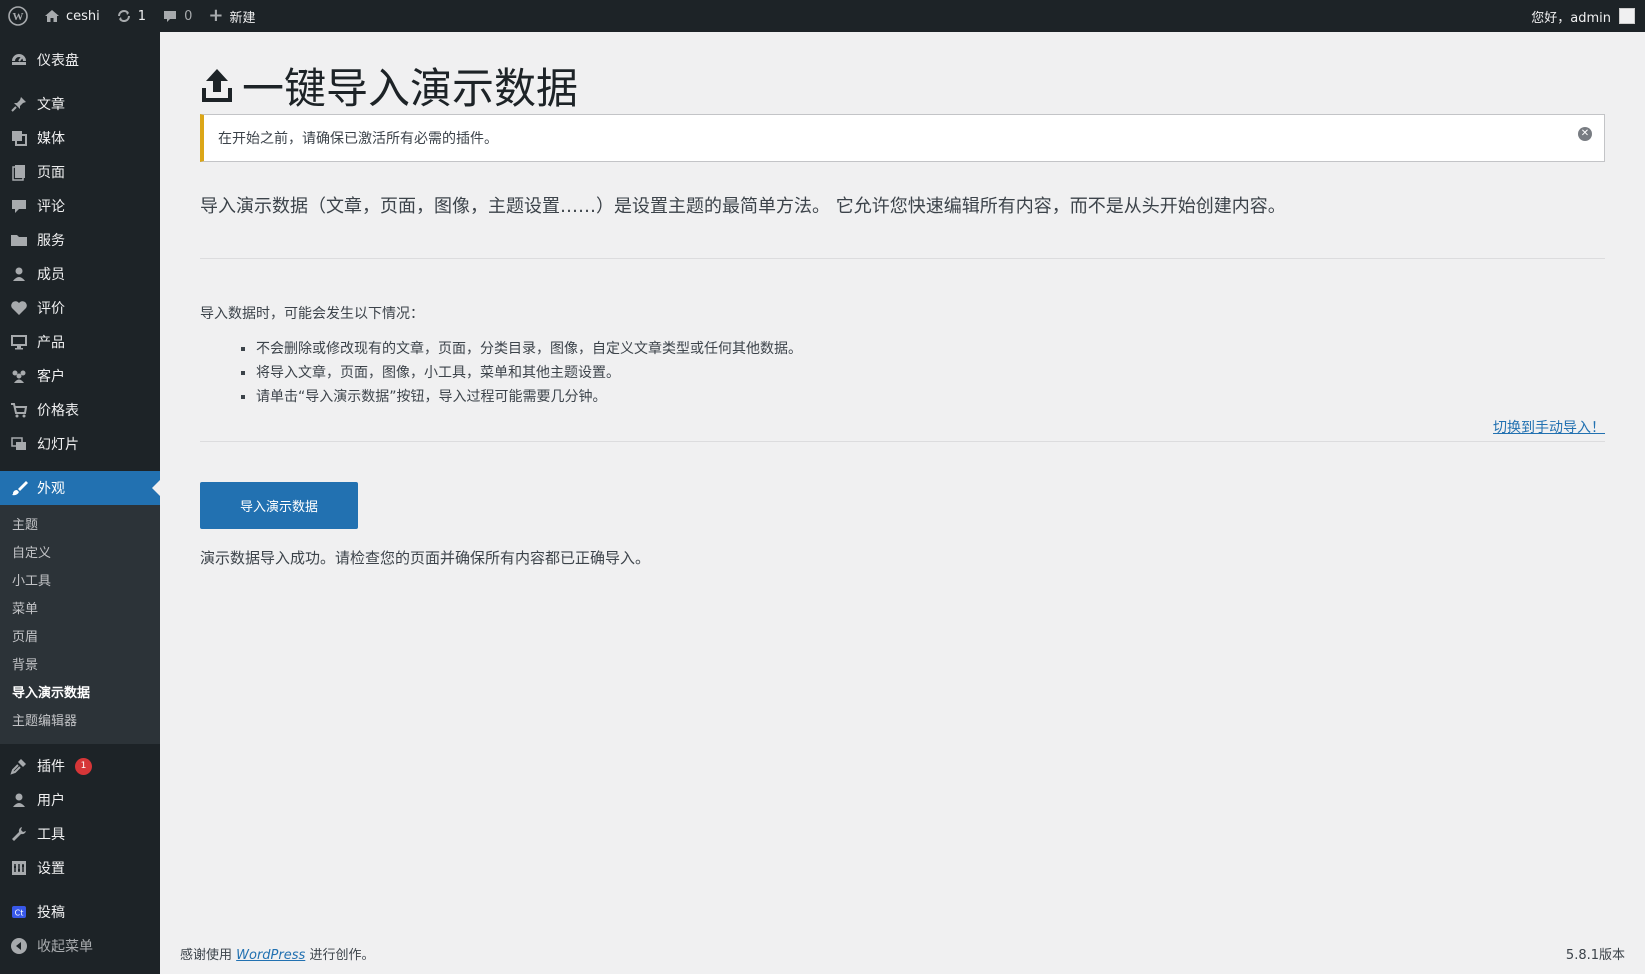  Describe the element at coordinates (80, 582) in the screenshot. I see `submenu-item-widgets: 小工具` at that location.